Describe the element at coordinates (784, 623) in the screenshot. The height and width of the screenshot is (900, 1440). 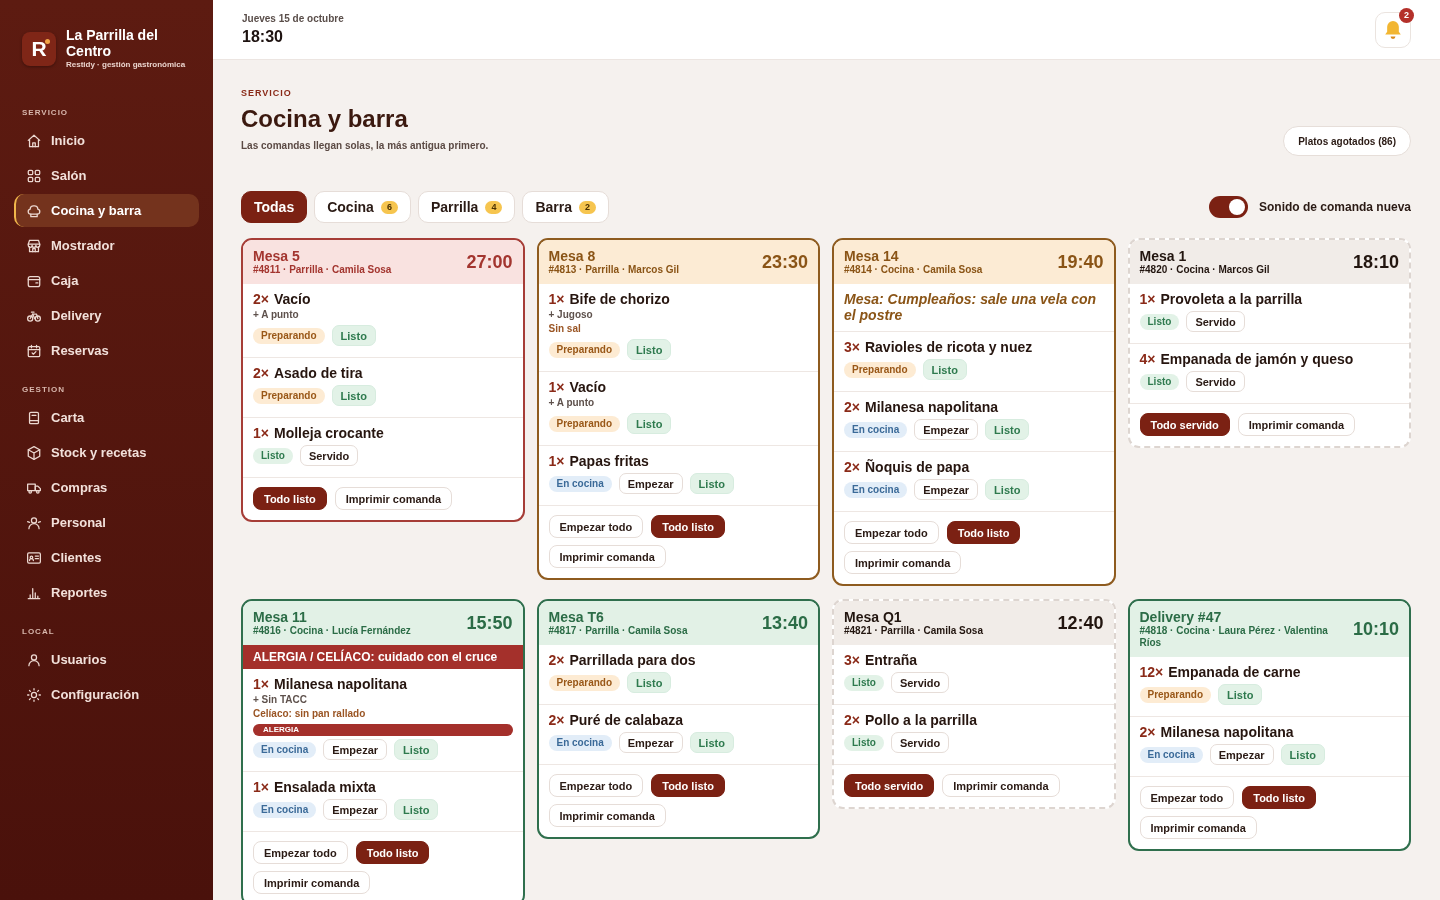
I see `ticket-timer: 13:40` at that location.